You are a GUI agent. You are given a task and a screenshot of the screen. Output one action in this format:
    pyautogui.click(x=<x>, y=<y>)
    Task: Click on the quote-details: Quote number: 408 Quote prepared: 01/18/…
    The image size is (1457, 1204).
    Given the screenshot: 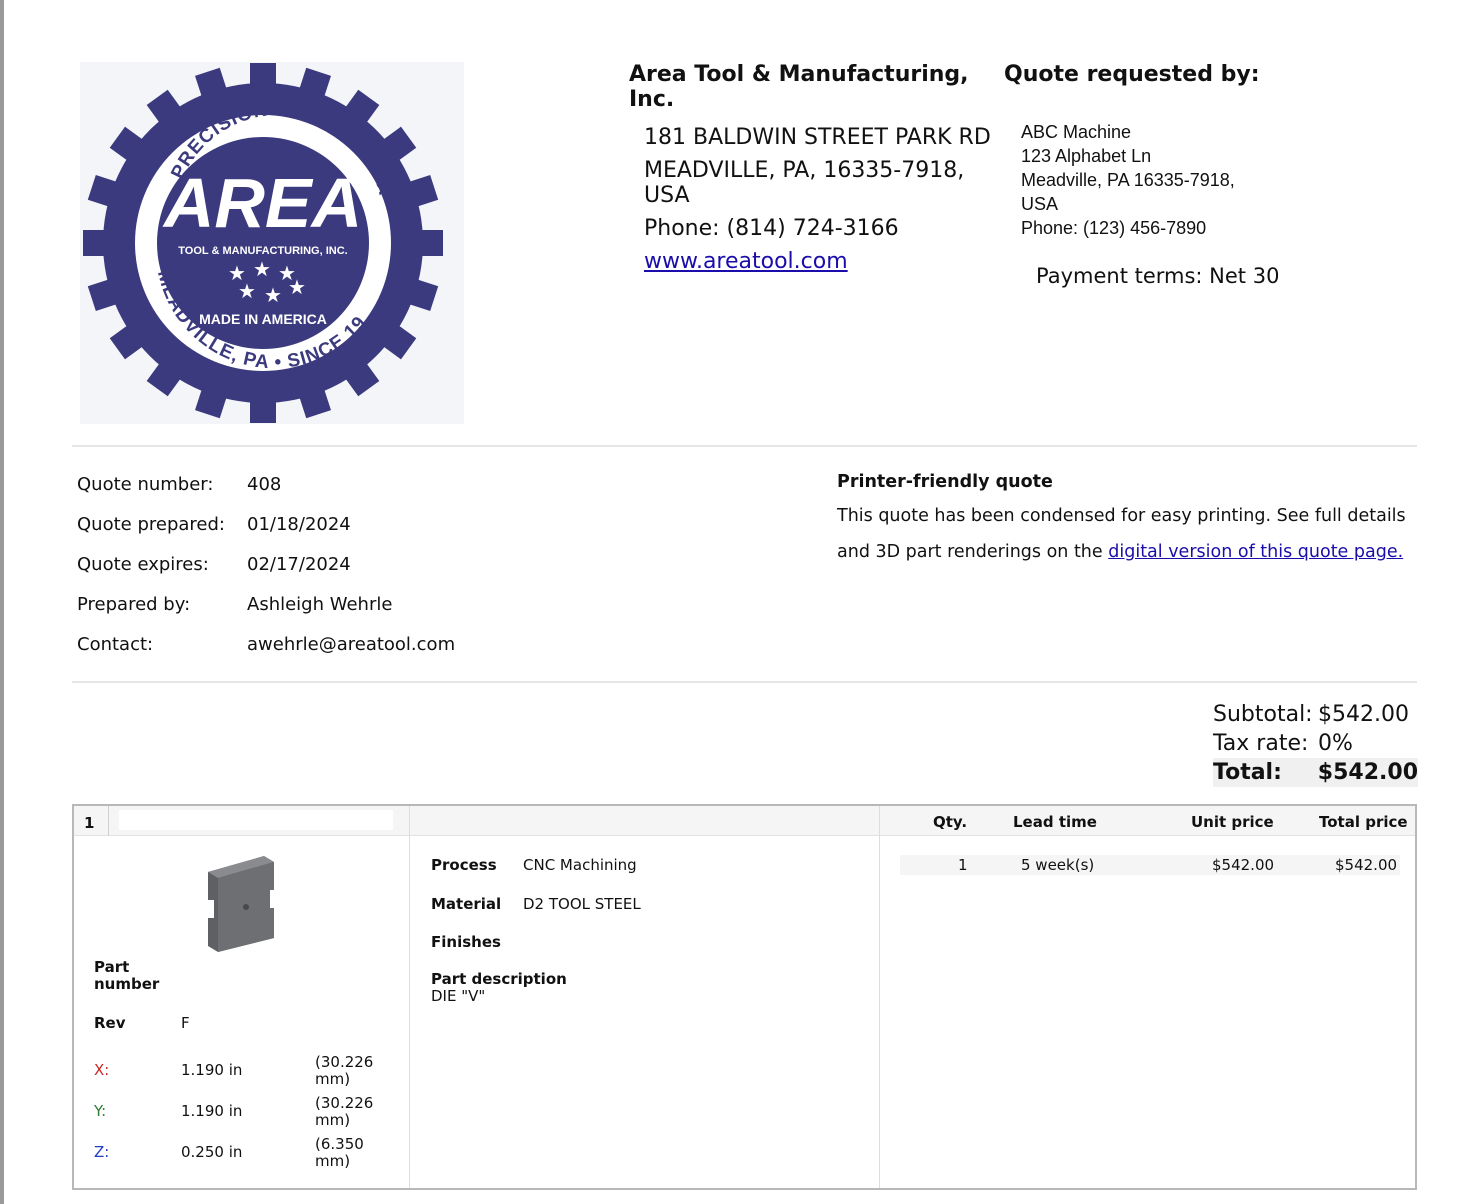 What is the action you would take?
    pyautogui.click(x=266, y=572)
    